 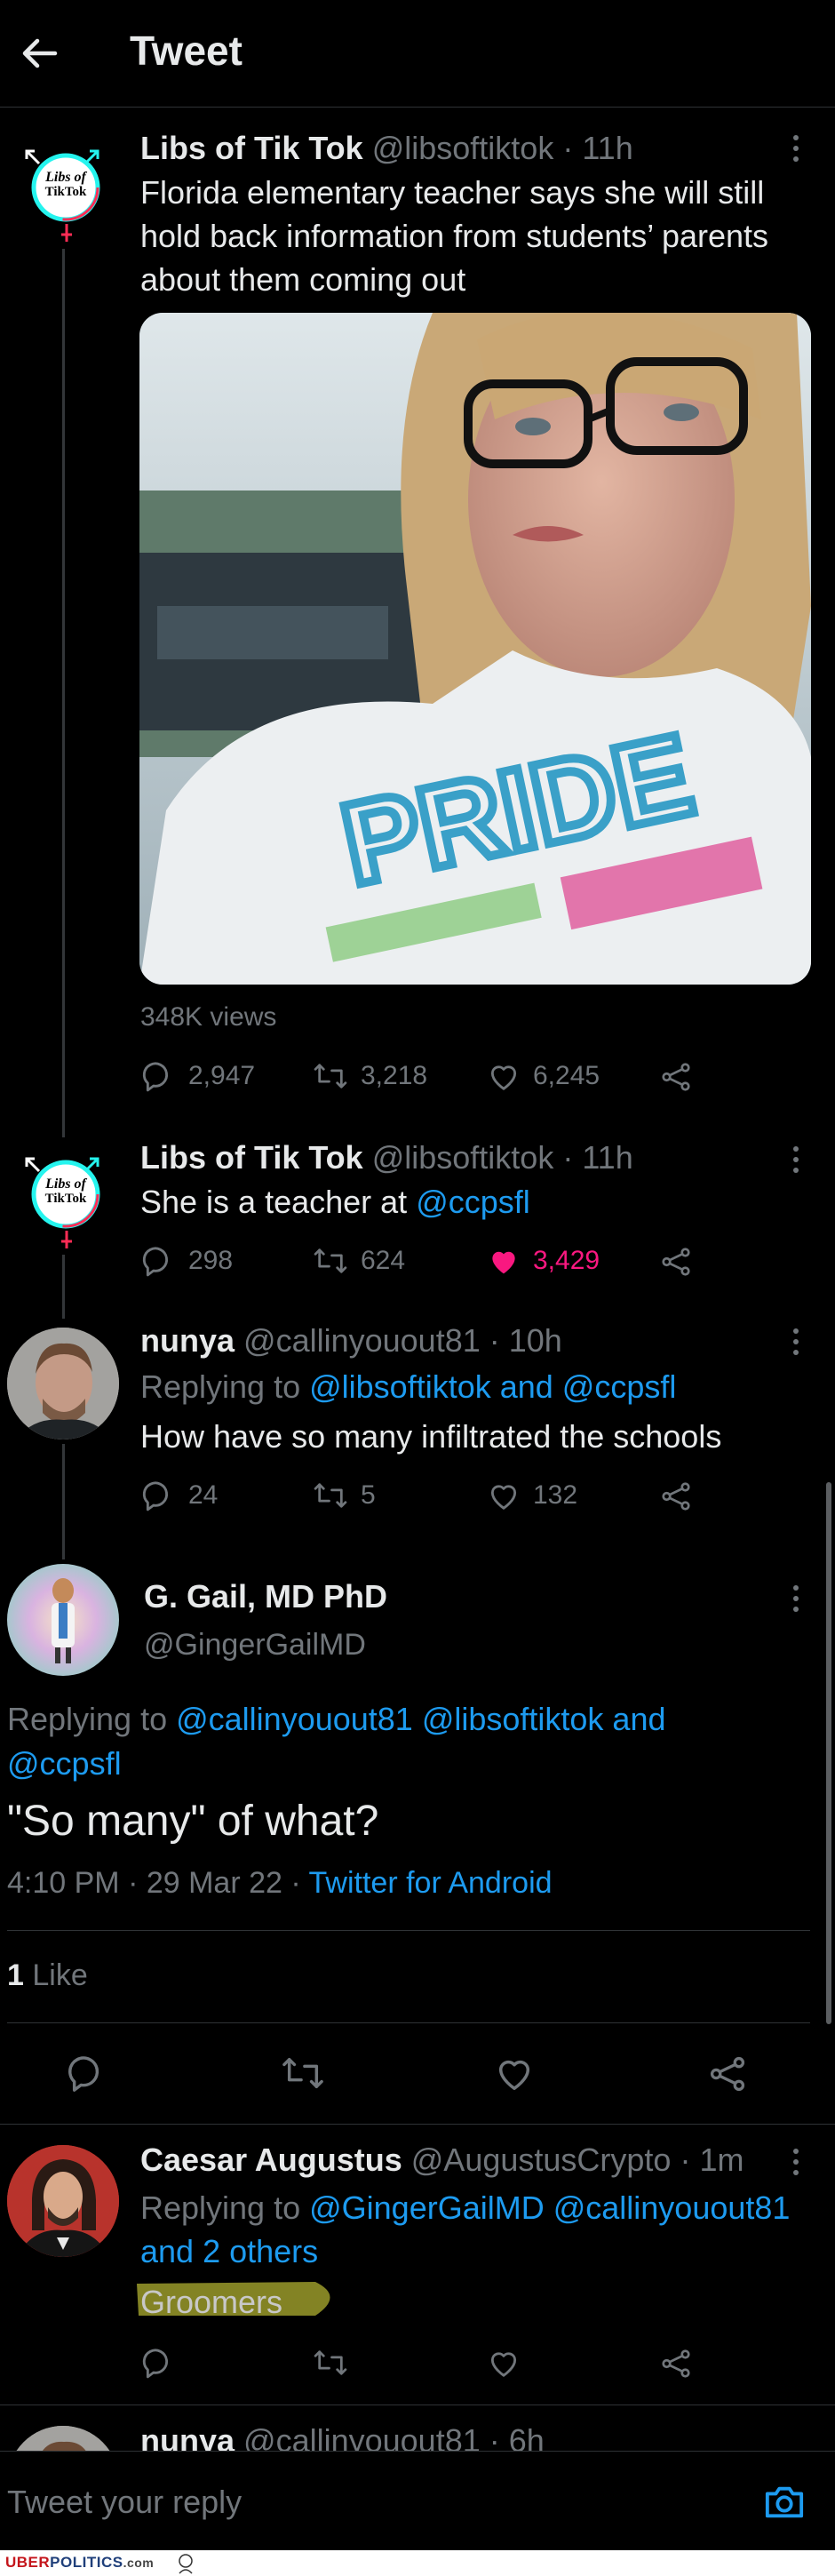 I want to click on avatar-text: Libs of, so click(x=65, y=1184).